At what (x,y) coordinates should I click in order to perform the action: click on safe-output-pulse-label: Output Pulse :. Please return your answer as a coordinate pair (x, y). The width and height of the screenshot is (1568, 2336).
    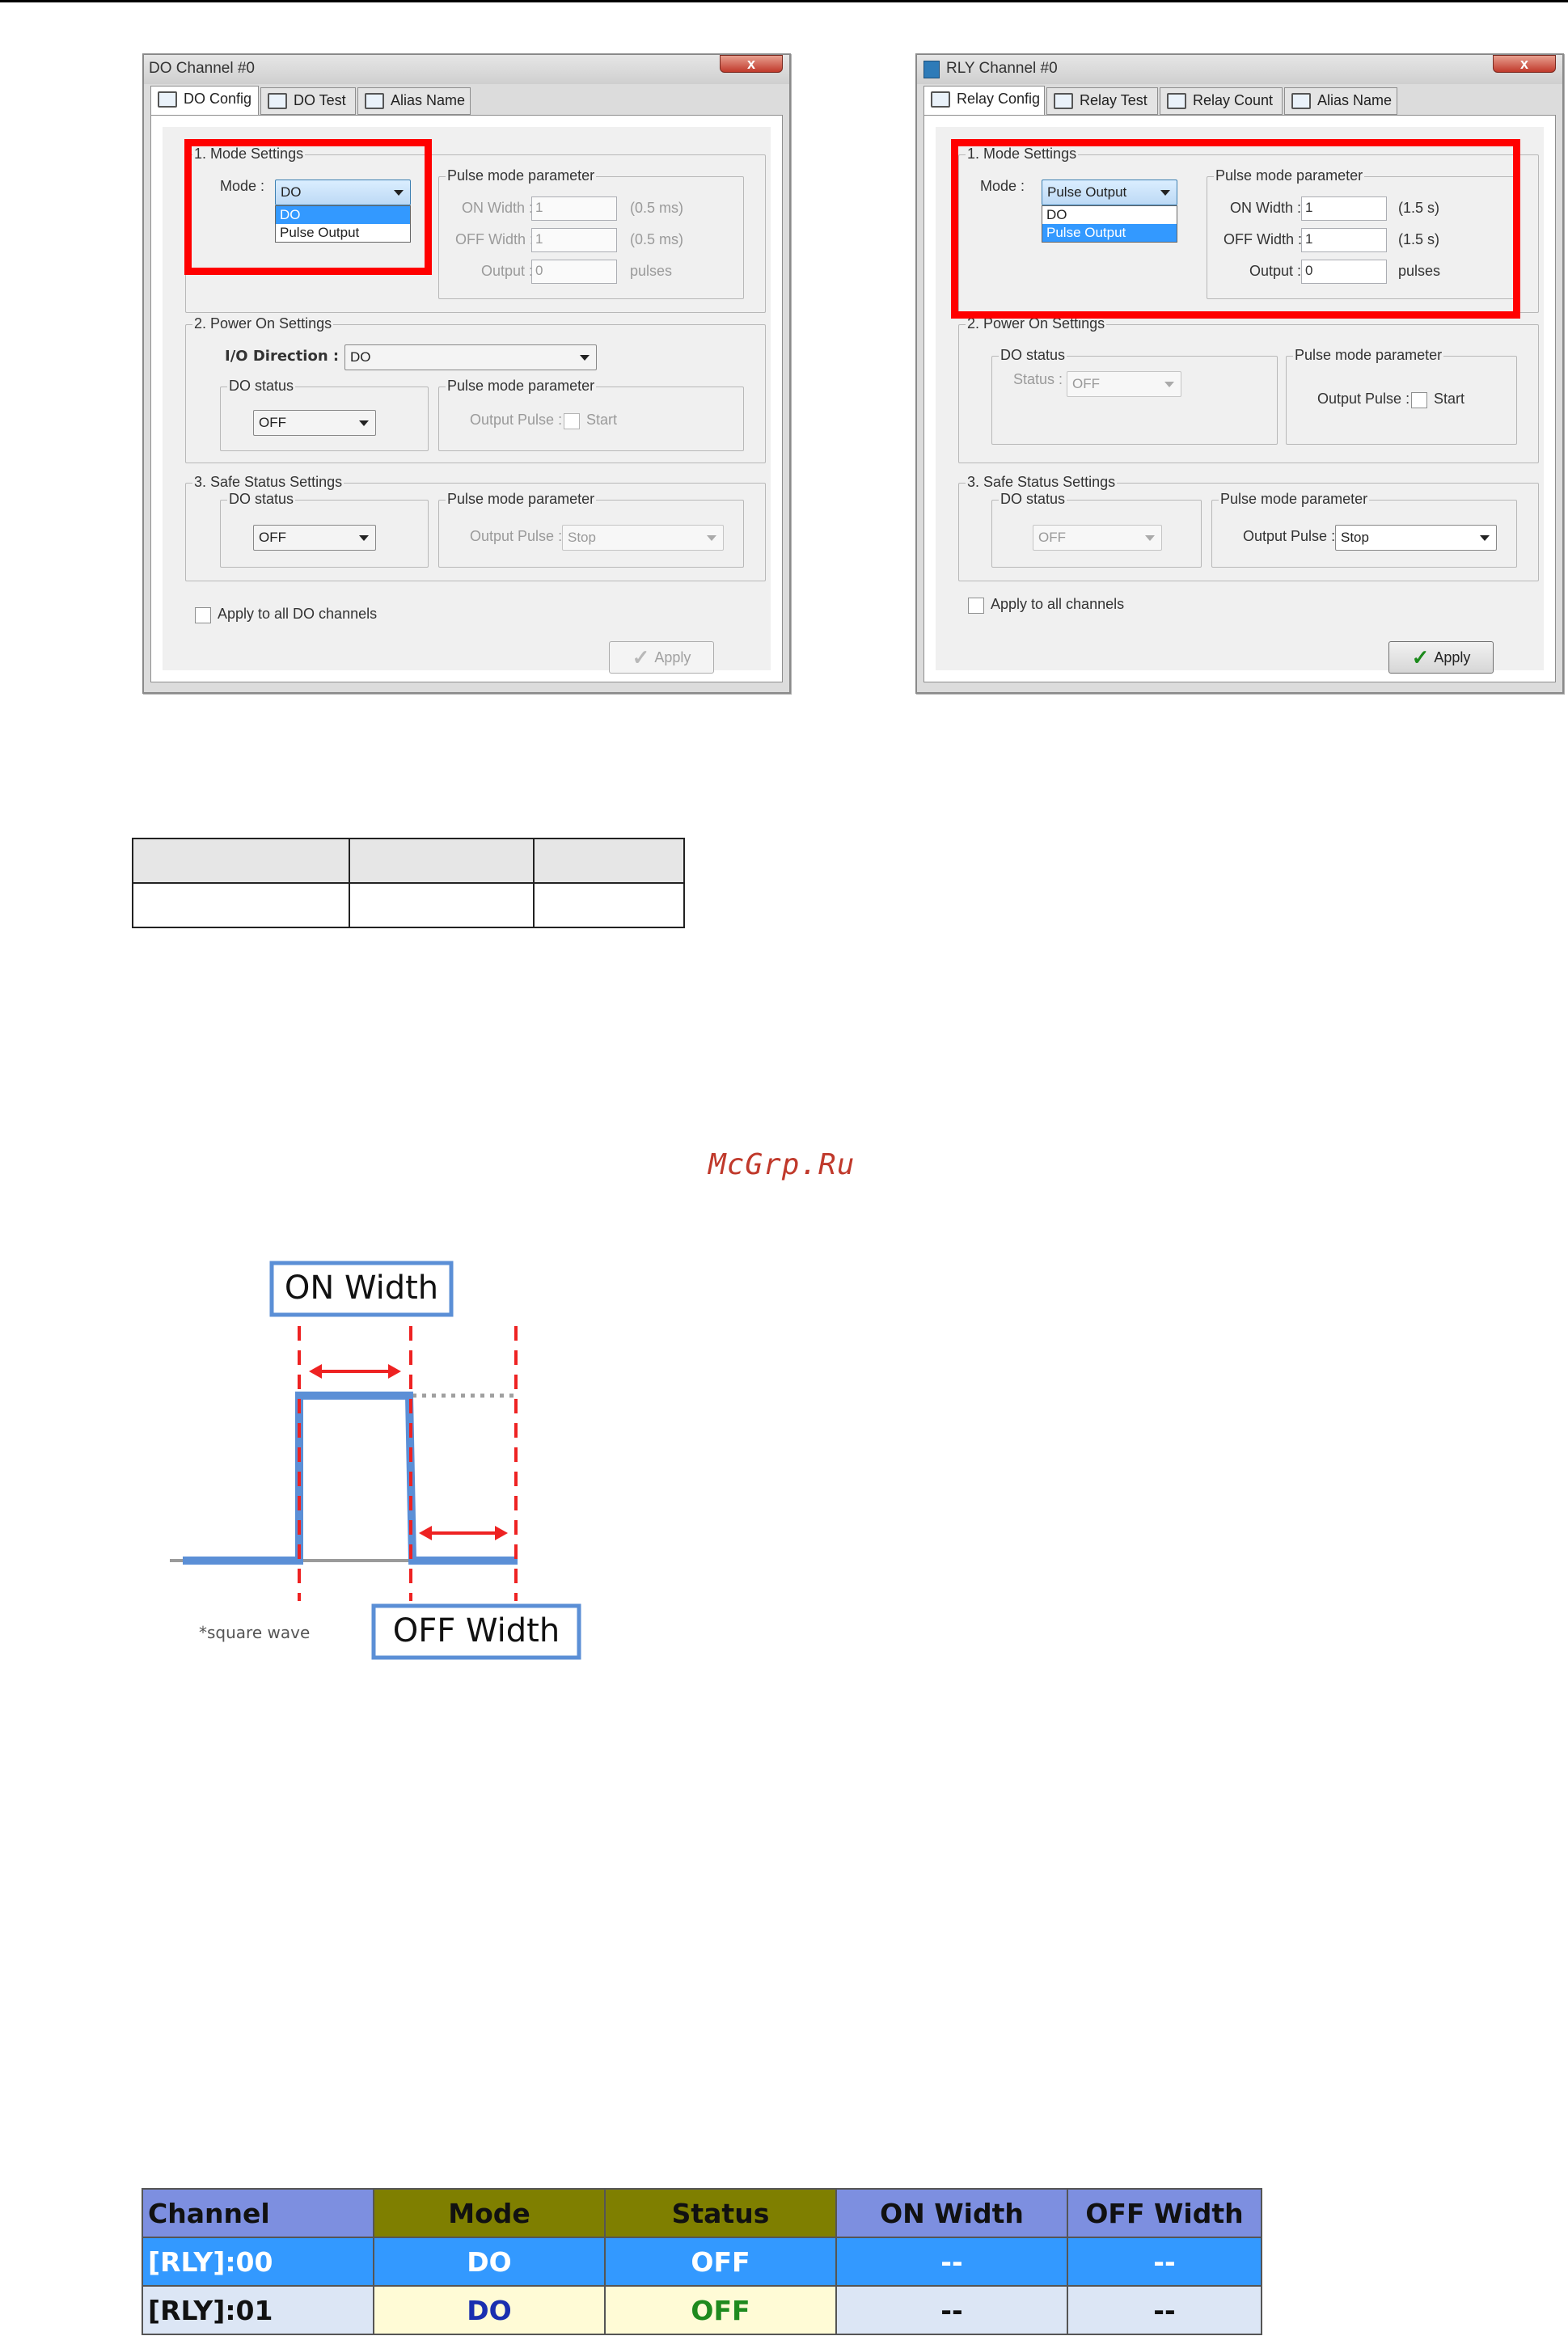
    Looking at the image, I should click on (1289, 536).